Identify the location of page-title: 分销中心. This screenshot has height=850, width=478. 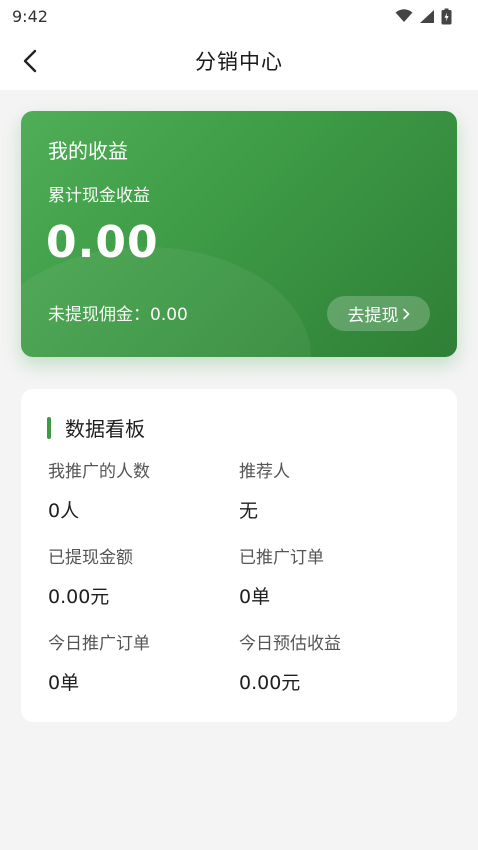
(239, 62).